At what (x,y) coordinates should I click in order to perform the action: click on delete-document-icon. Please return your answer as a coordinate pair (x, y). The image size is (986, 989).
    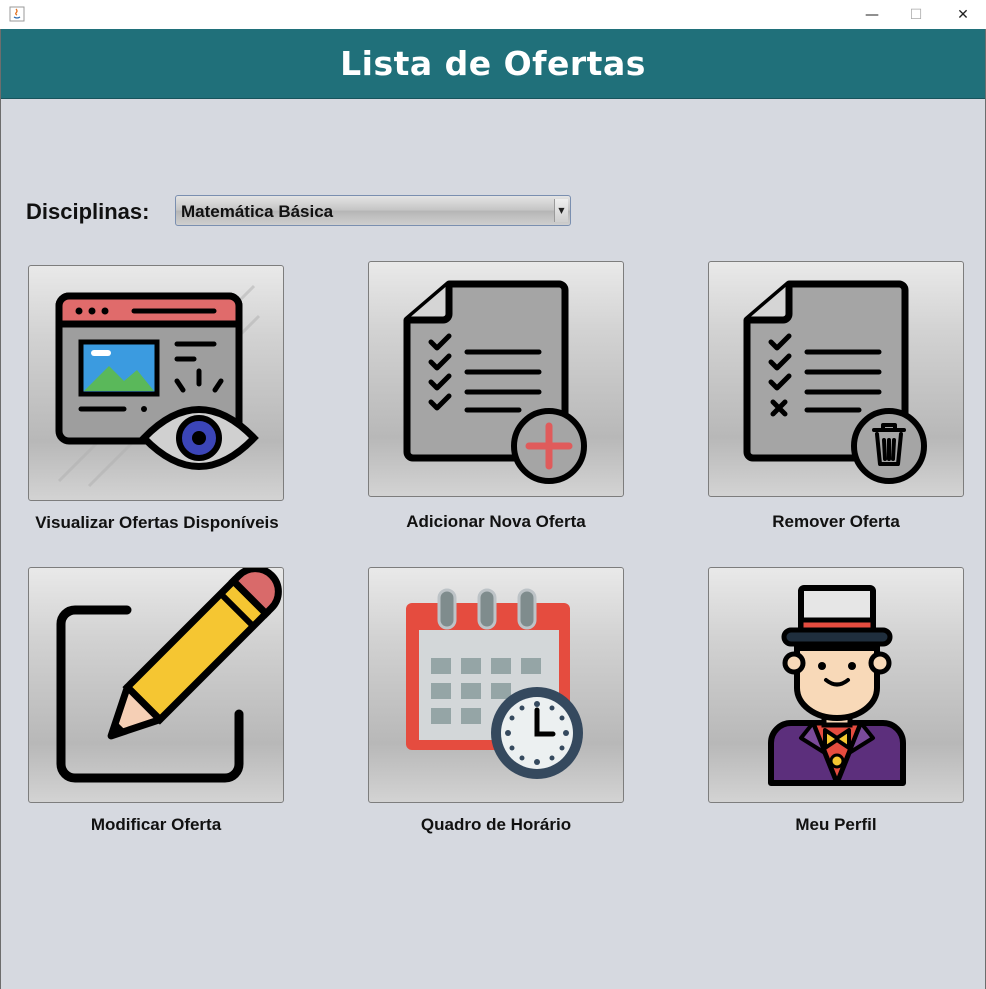
    Looking at the image, I should click on (835, 382).